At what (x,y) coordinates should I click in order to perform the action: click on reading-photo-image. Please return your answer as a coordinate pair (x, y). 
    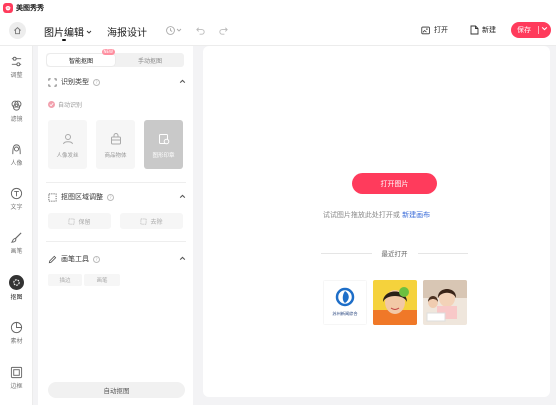
    Looking at the image, I should click on (445, 302).